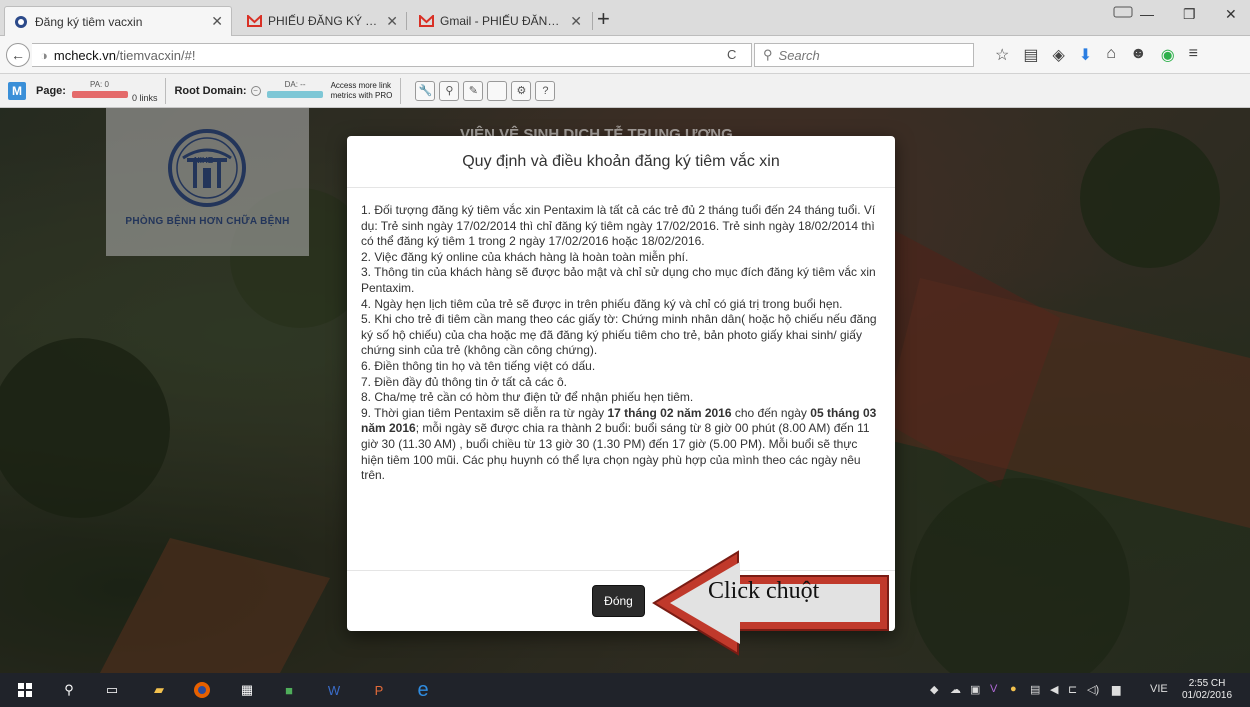  What do you see at coordinates (1231, 14) in the screenshot?
I see `close-window-icon: ✕` at bounding box center [1231, 14].